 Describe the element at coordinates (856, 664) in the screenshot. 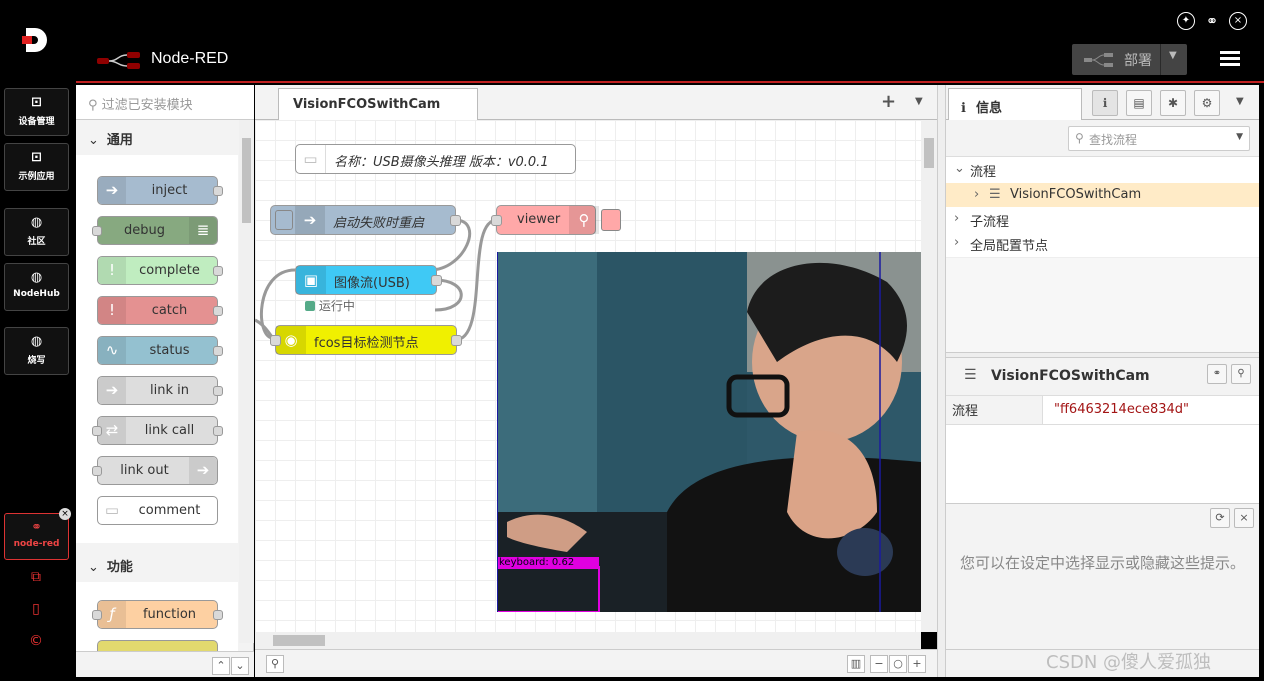

I see `map-icon: ▥` at that location.